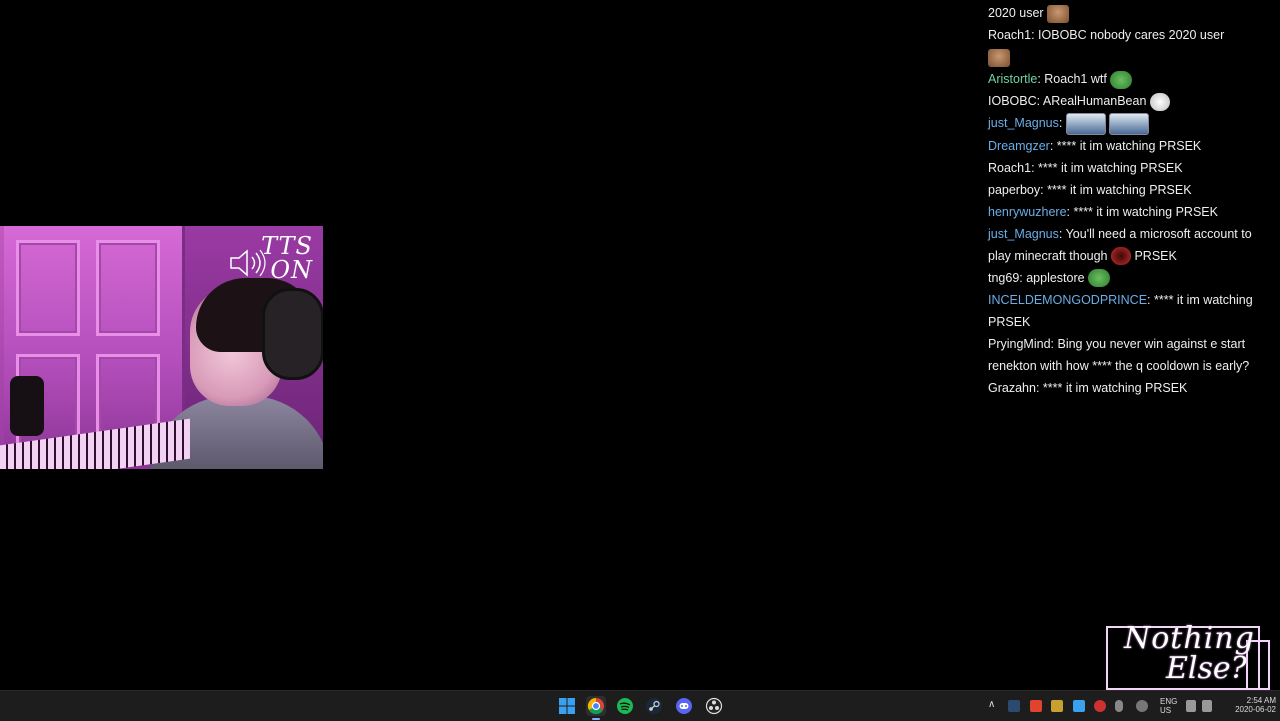  What do you see at coordinates (1091, 101) in the screenshot?
I see `chat-text: : ARealHumanBean` at bounding box center [1091, 101].